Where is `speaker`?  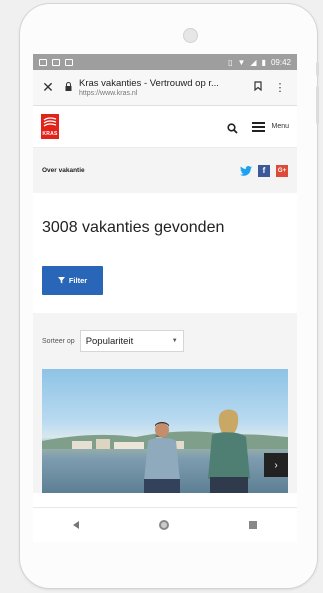 speaker is located at coordinates (190, 35).